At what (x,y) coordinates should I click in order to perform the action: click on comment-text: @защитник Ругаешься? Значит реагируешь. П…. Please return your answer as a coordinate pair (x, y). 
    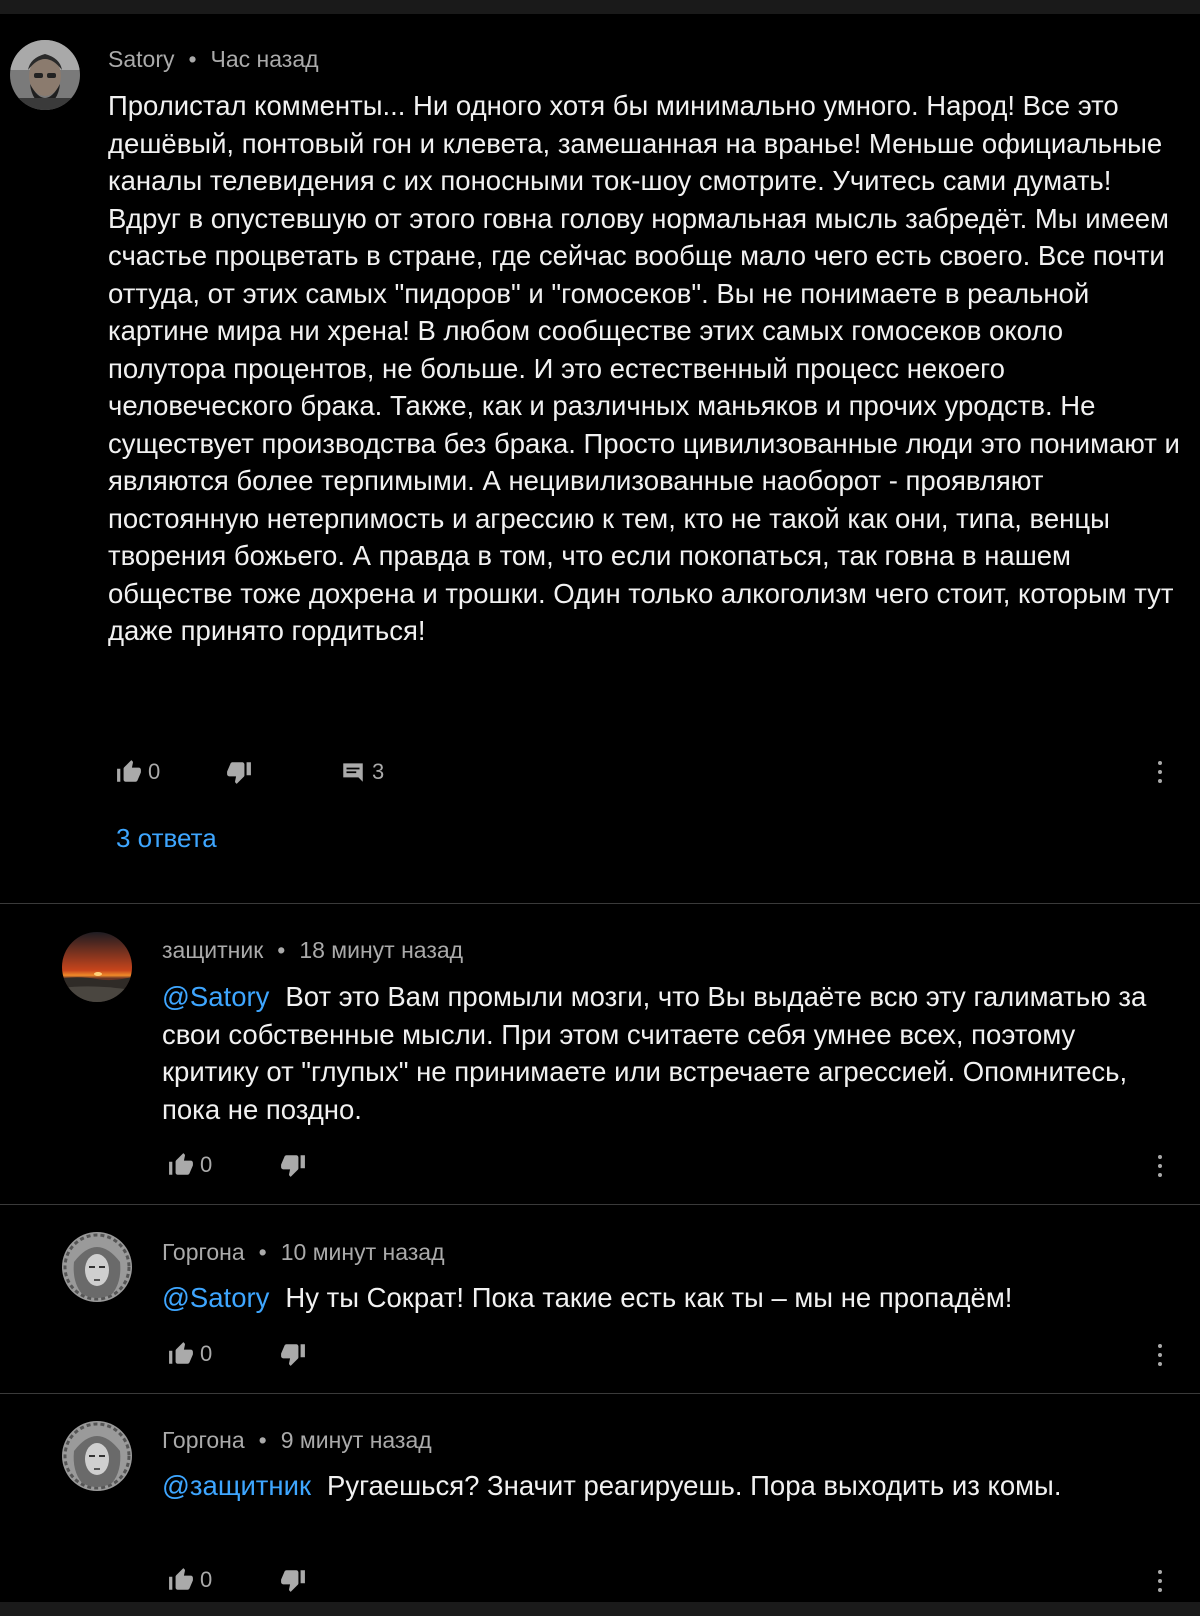
    Looking at the image, I should click on (652, 1486).